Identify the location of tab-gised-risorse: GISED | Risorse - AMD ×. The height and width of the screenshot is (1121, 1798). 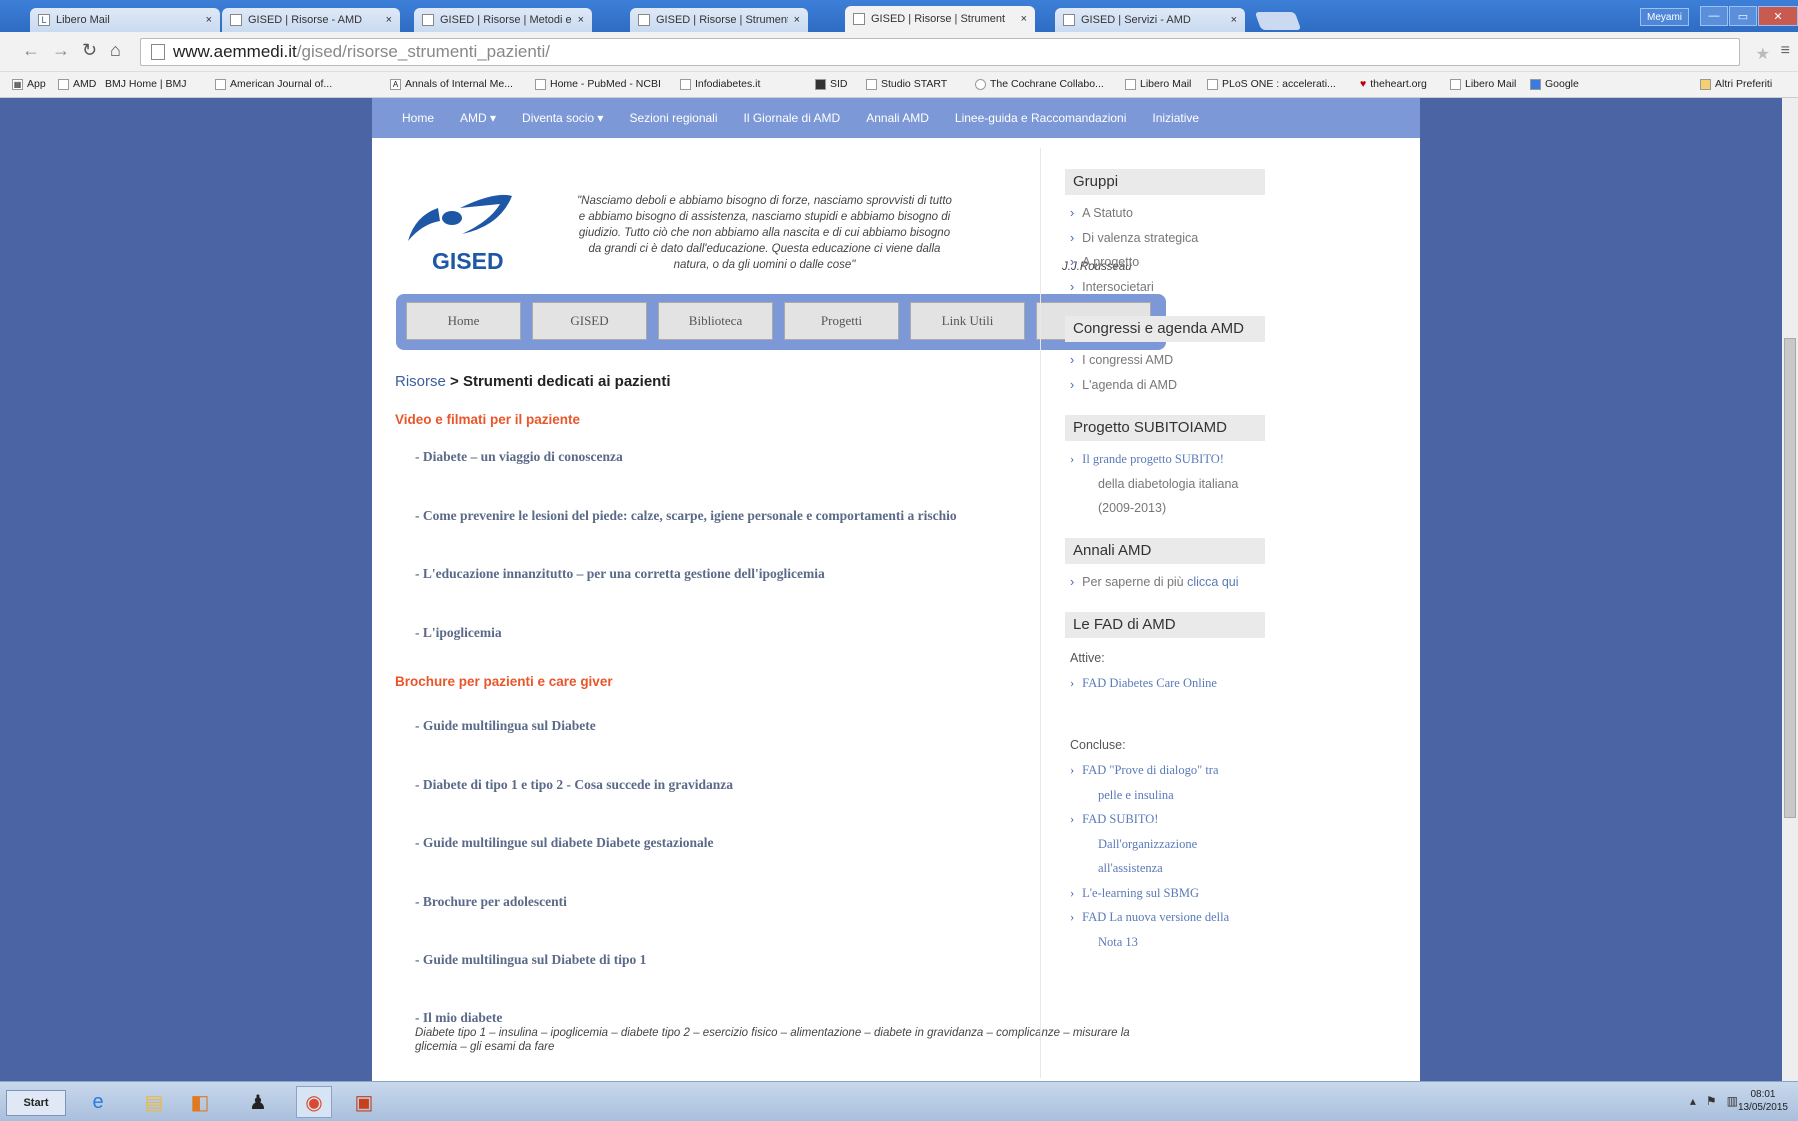
(311, 20).